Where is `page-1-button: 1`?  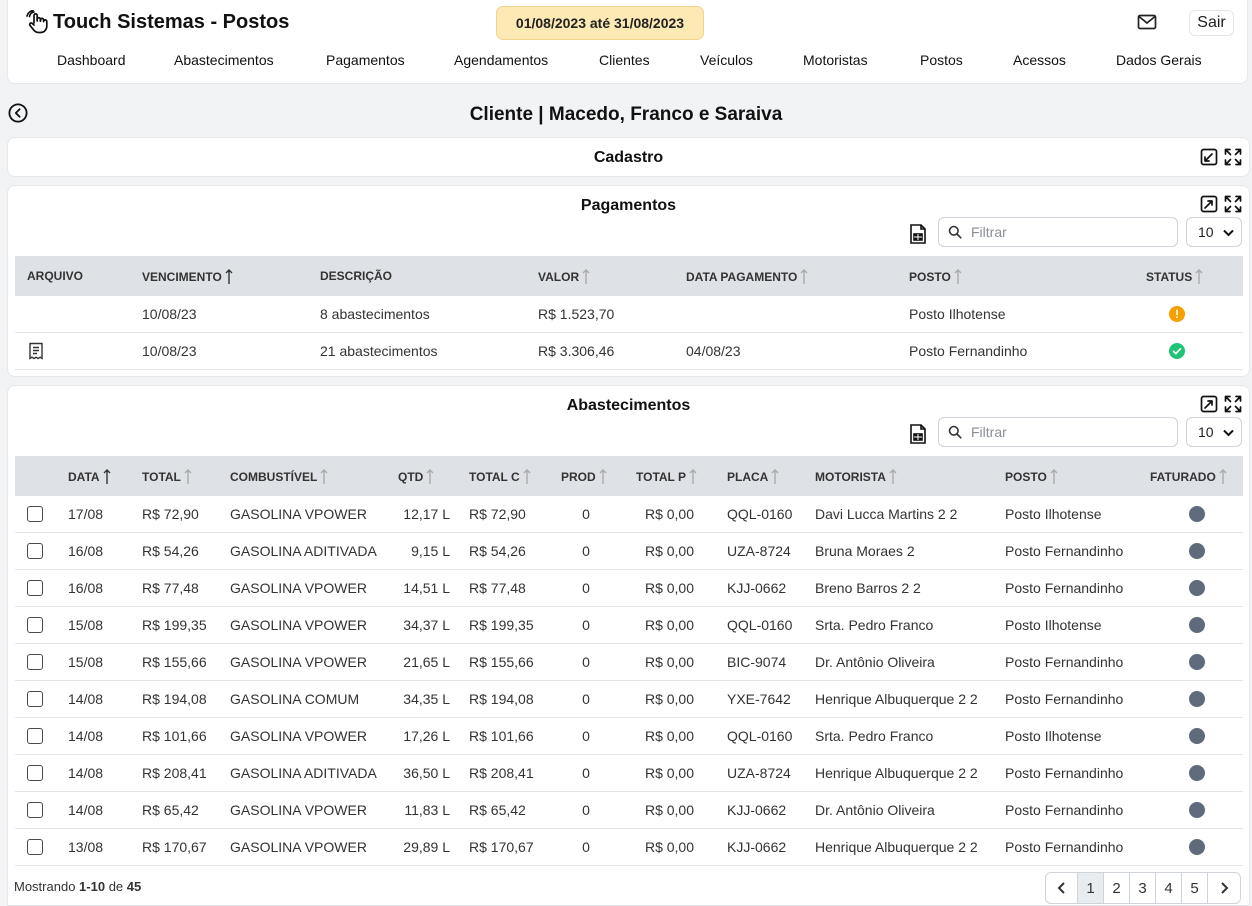 page-1-button: 1 is located at coordinates (1091, 888).